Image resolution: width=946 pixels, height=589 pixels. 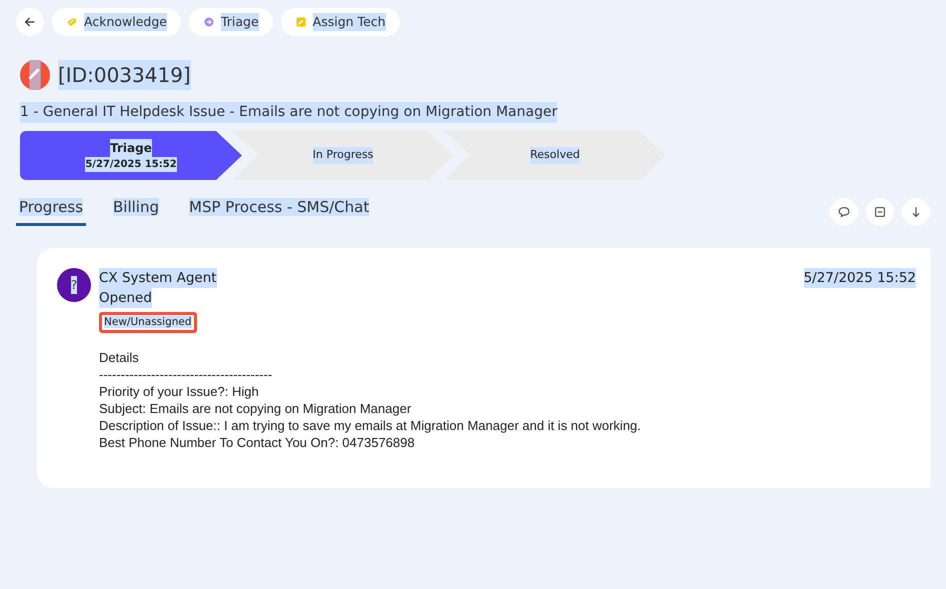 I want to click on collapse-button, so click(x=880, y=212).